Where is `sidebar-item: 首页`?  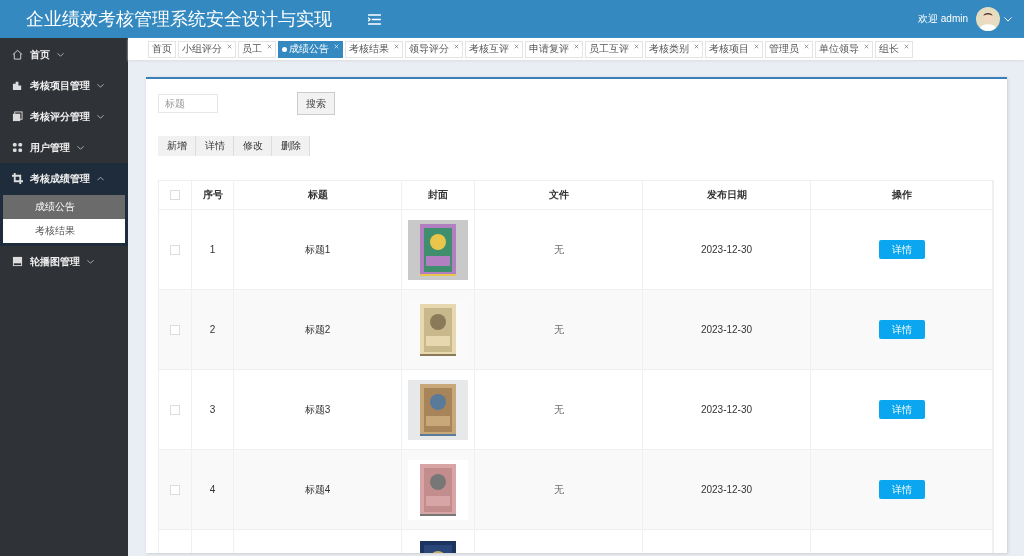 sidebar-item: 首页 is located at coordinates (64, 54).